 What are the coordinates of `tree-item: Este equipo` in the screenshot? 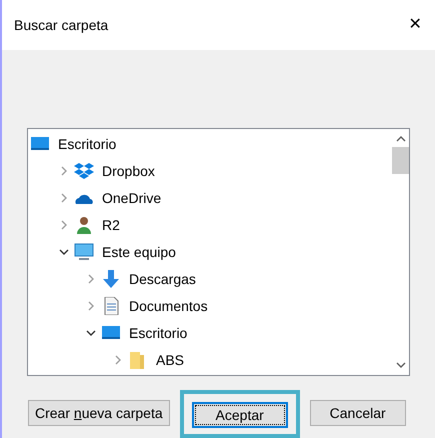 It's located at (139, 252).